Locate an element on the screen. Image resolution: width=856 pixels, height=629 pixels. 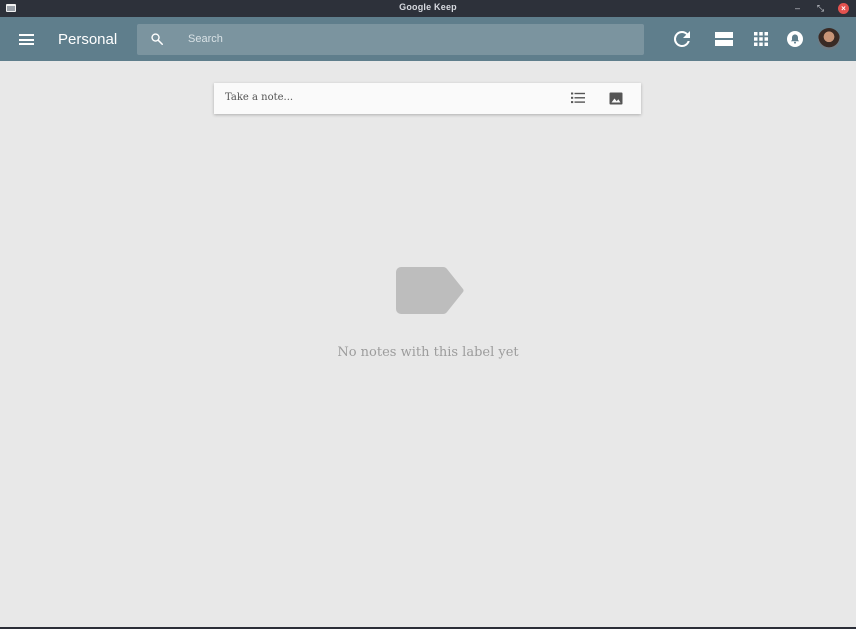
label-icon is located at coordinates (430, 290).